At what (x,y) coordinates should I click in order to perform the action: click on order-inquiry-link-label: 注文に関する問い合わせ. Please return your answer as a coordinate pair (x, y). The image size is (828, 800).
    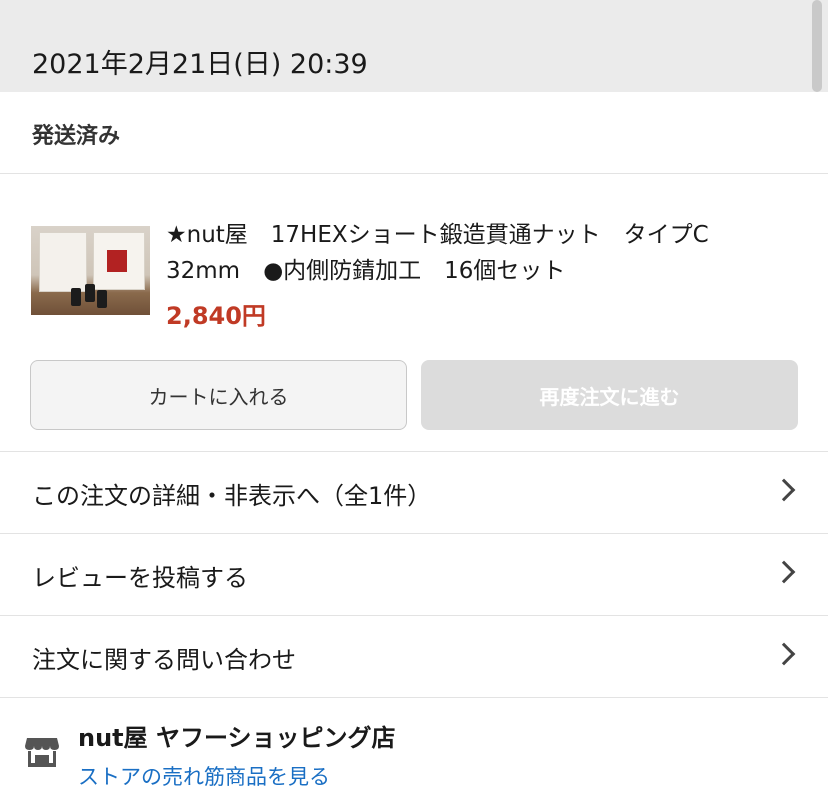
    Looking at the image, I should click on (164, 660).